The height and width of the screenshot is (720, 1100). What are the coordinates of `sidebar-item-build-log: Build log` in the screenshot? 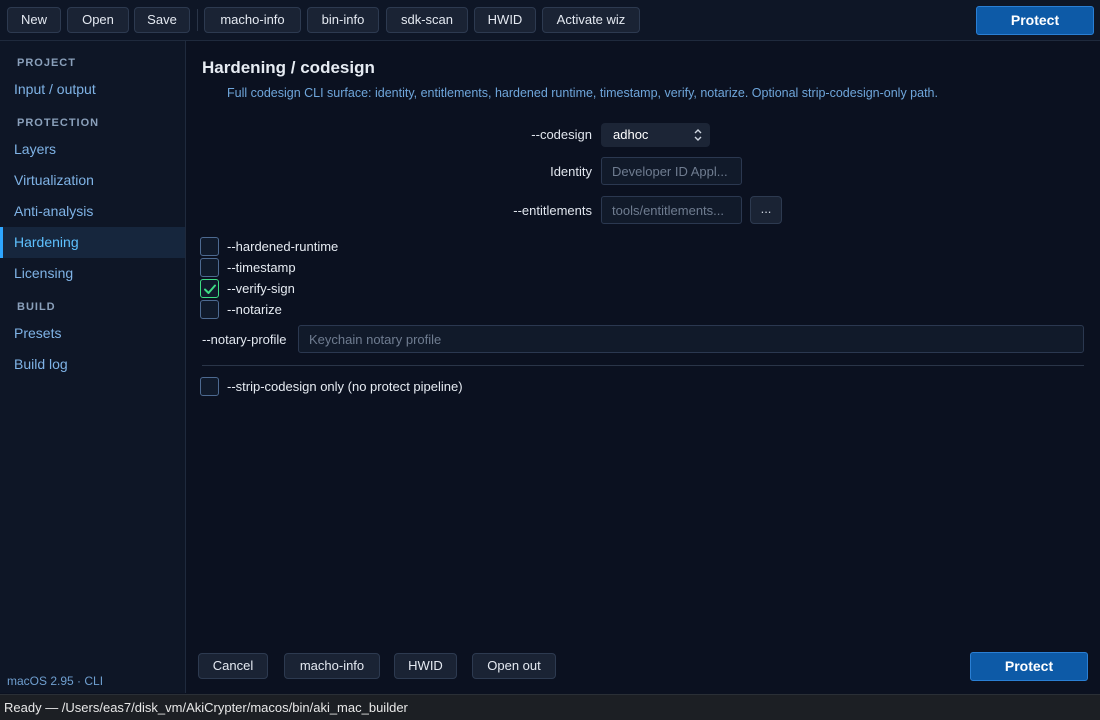 It's located at (92, 364).